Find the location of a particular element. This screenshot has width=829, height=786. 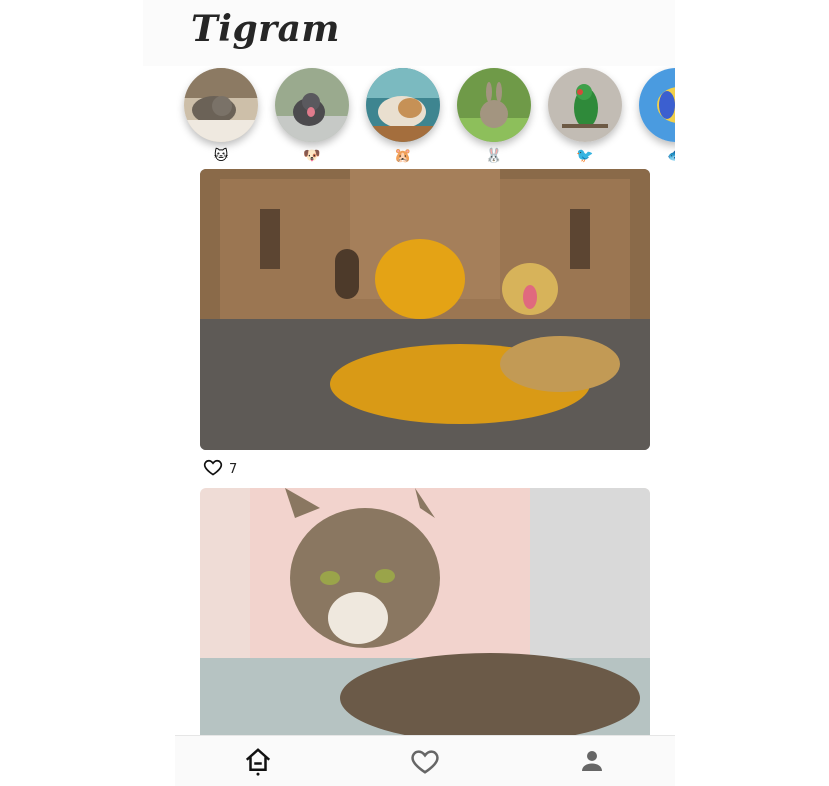

story-hamster: 🐹 is located at coordinates (403, 118).